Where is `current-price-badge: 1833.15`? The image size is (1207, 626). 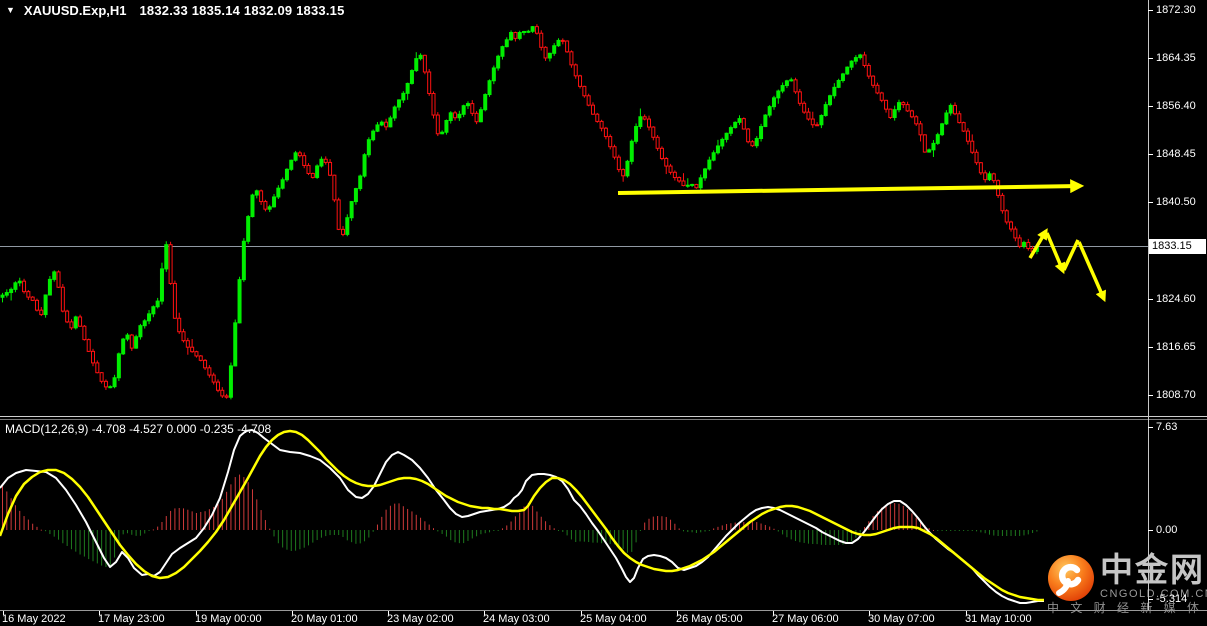 current-price-badge: 1833.15 is located at coordinates (1177, 246).